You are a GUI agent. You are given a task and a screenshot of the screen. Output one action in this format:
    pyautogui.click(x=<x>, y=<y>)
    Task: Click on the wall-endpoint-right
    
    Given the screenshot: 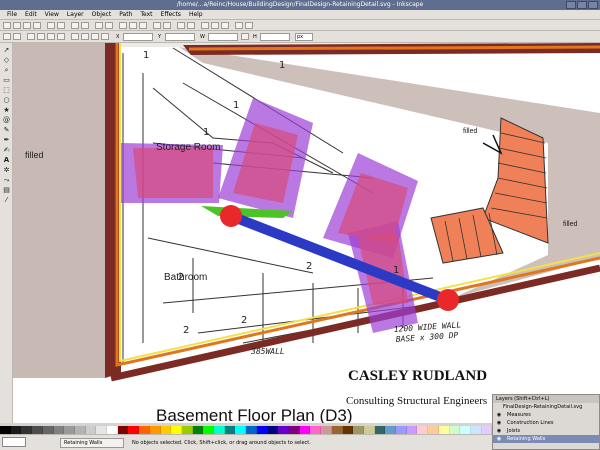 What is the action you would take?
    pyautogui.click(x=448, y=300)
    